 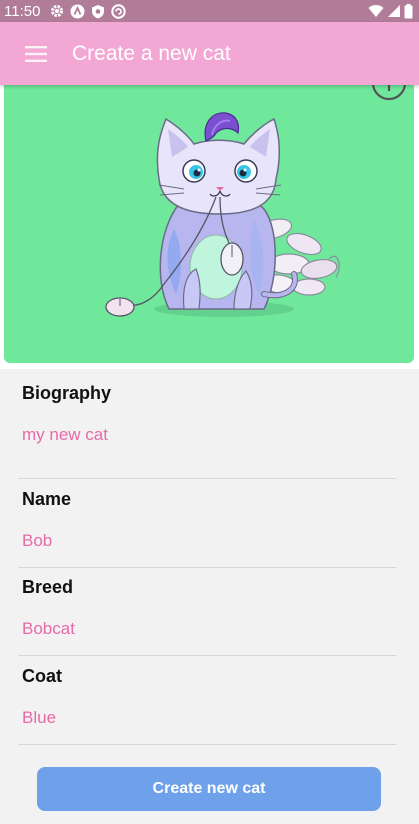 I want to click on status-bar: 11:50, so click(x=209, y=11).